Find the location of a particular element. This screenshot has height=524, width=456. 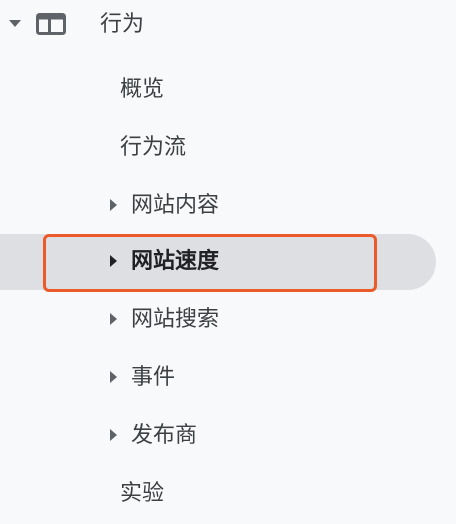

sidebar-item-label: 行为流 is located at coordinates (153, 147).